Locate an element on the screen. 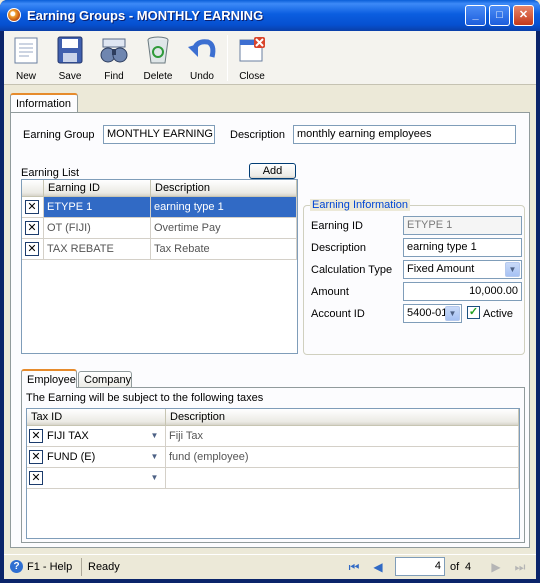 The height and width of the screenshot is (583, 540). add-earning-label: Add is located at coordinates (272, 171).